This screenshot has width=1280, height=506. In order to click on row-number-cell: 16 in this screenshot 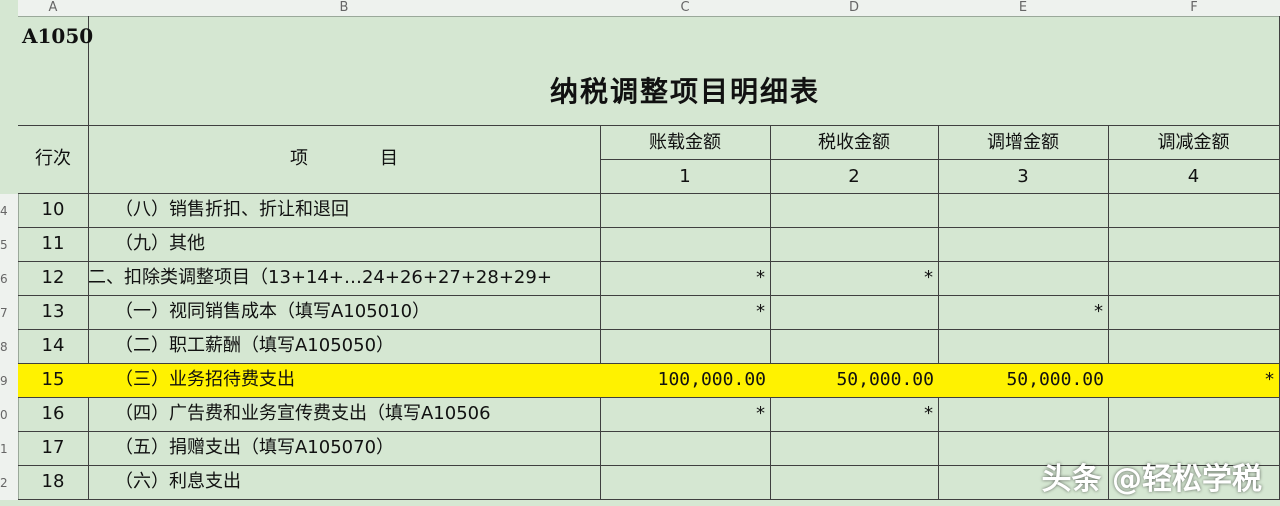, I will do `click(53, 415)`.